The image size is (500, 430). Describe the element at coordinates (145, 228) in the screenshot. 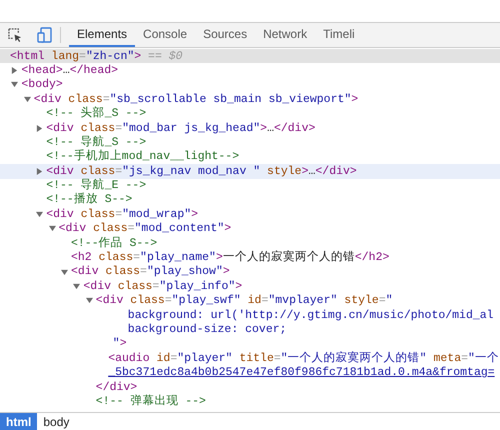

I see `dom-line: <div class="mod_content">` at that location.